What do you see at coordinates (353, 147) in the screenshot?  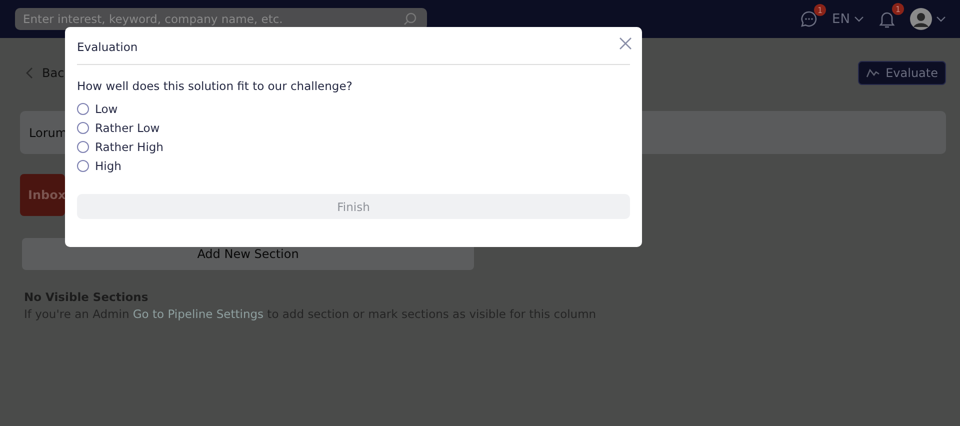 I see `radio-option: Rather High` at bounding box center [353, 147].